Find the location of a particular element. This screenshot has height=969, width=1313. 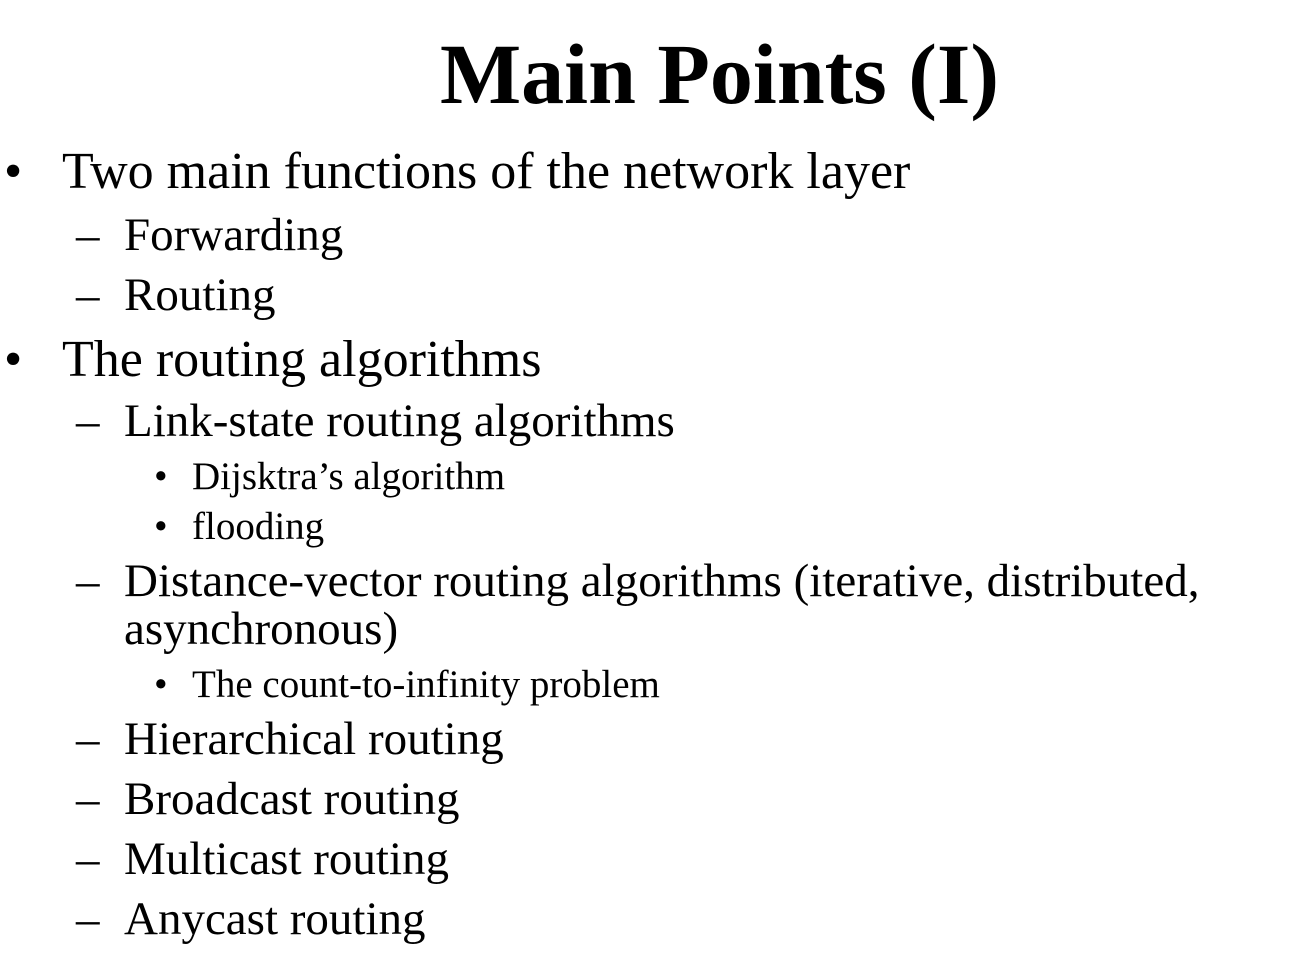

dash-item-multicast: – Multicast routing is located at coordinates (376, 859).